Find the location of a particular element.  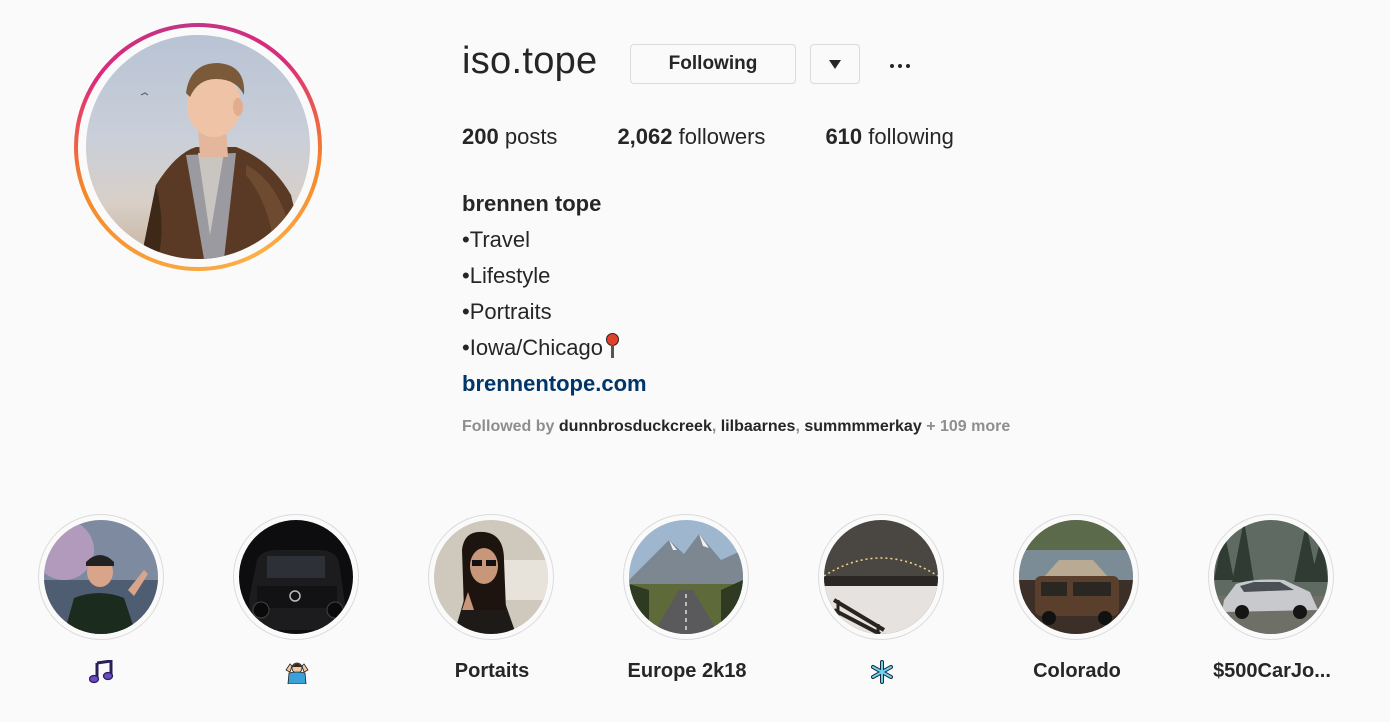

posts-count: 200 is located at coordinates (480, 136).